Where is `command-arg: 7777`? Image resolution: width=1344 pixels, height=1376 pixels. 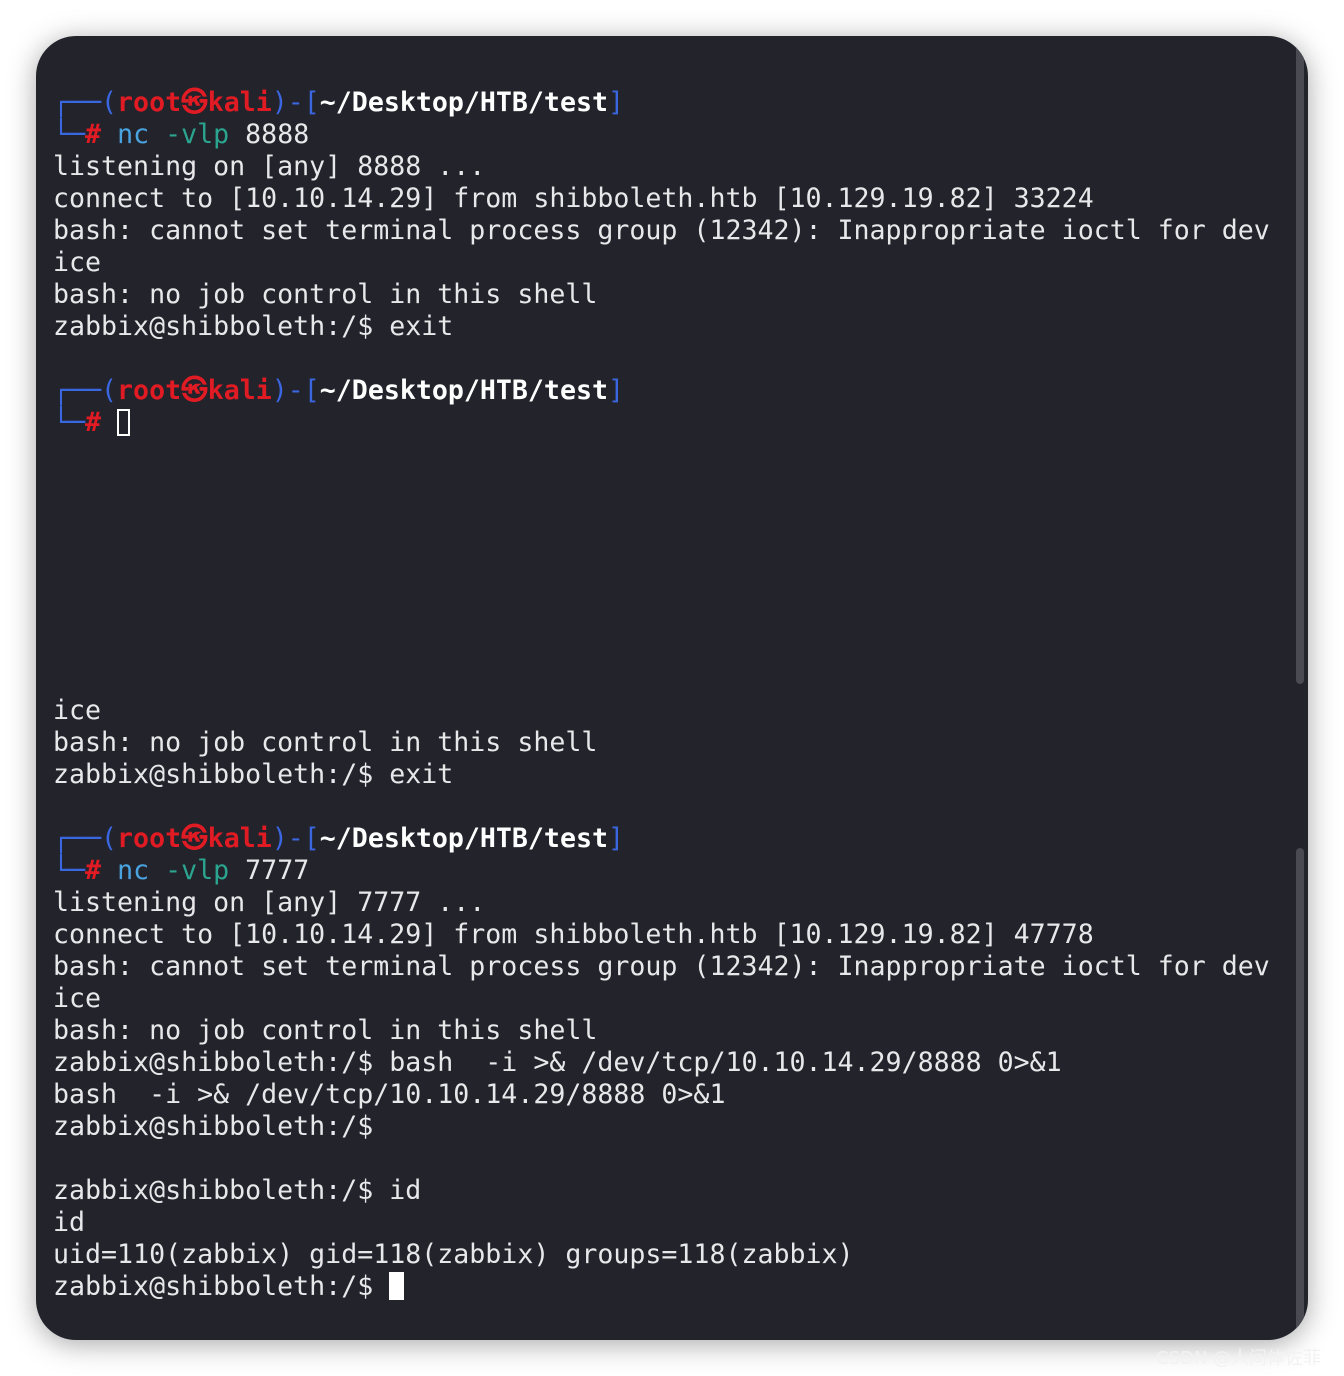 command-arg: 7777 is located at coordinates (269, 870).